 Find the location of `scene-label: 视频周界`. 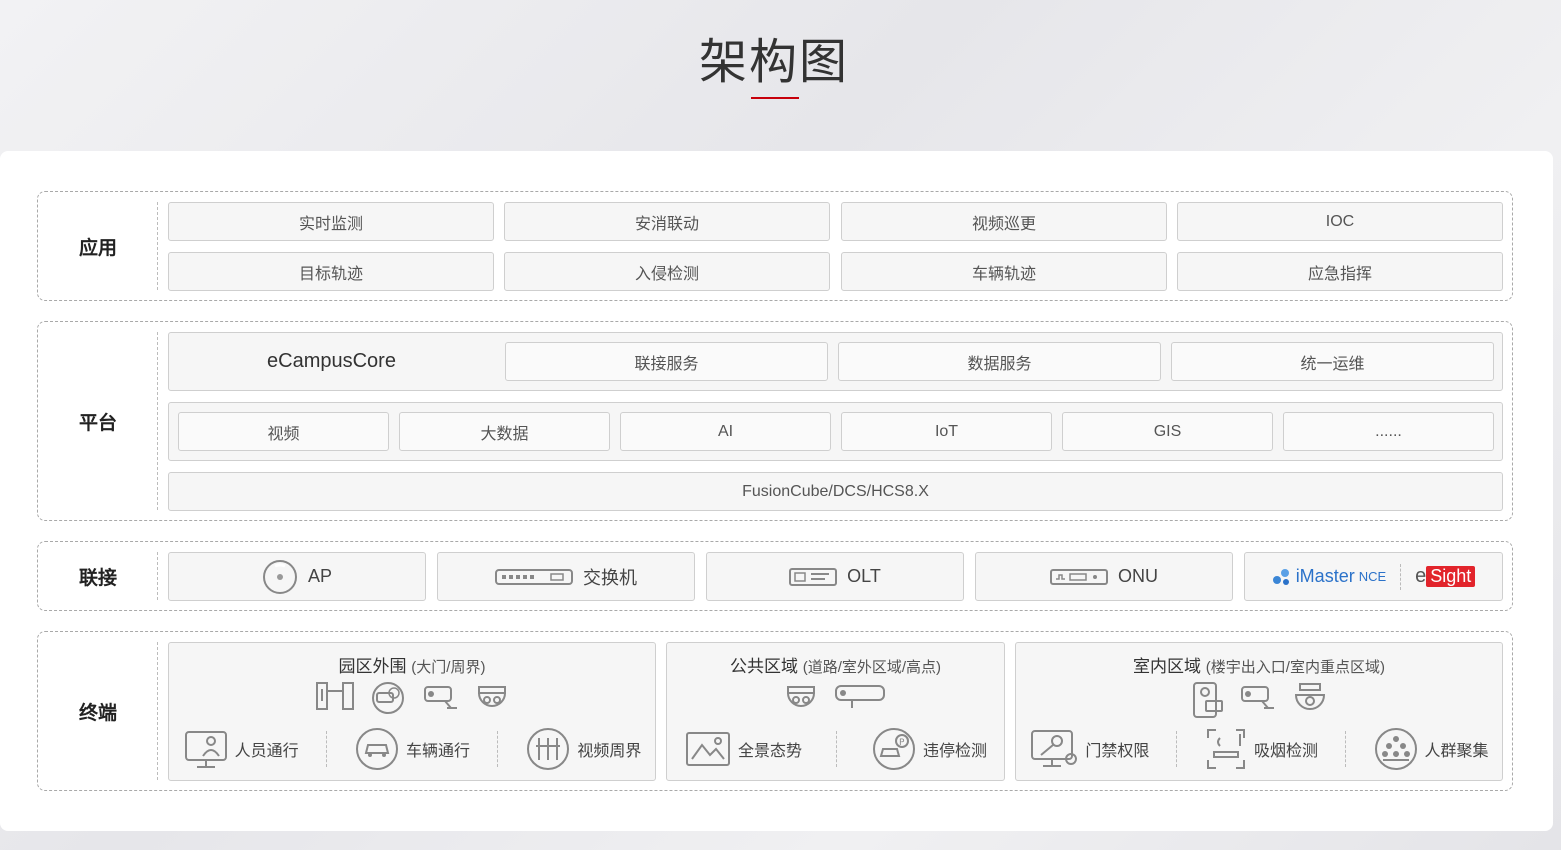

scene-label: 视频周界 is located at coordinates (609, 751).